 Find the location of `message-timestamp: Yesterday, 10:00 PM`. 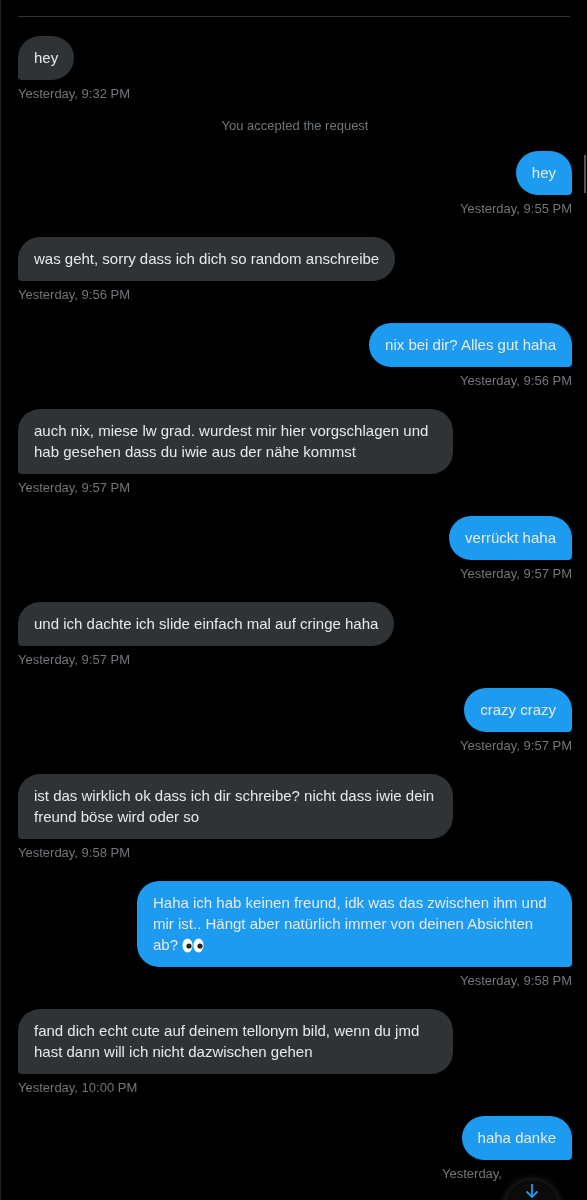

message-timestamp: Yesterday, 10:00 PM is located at coordinates (78, 1088).